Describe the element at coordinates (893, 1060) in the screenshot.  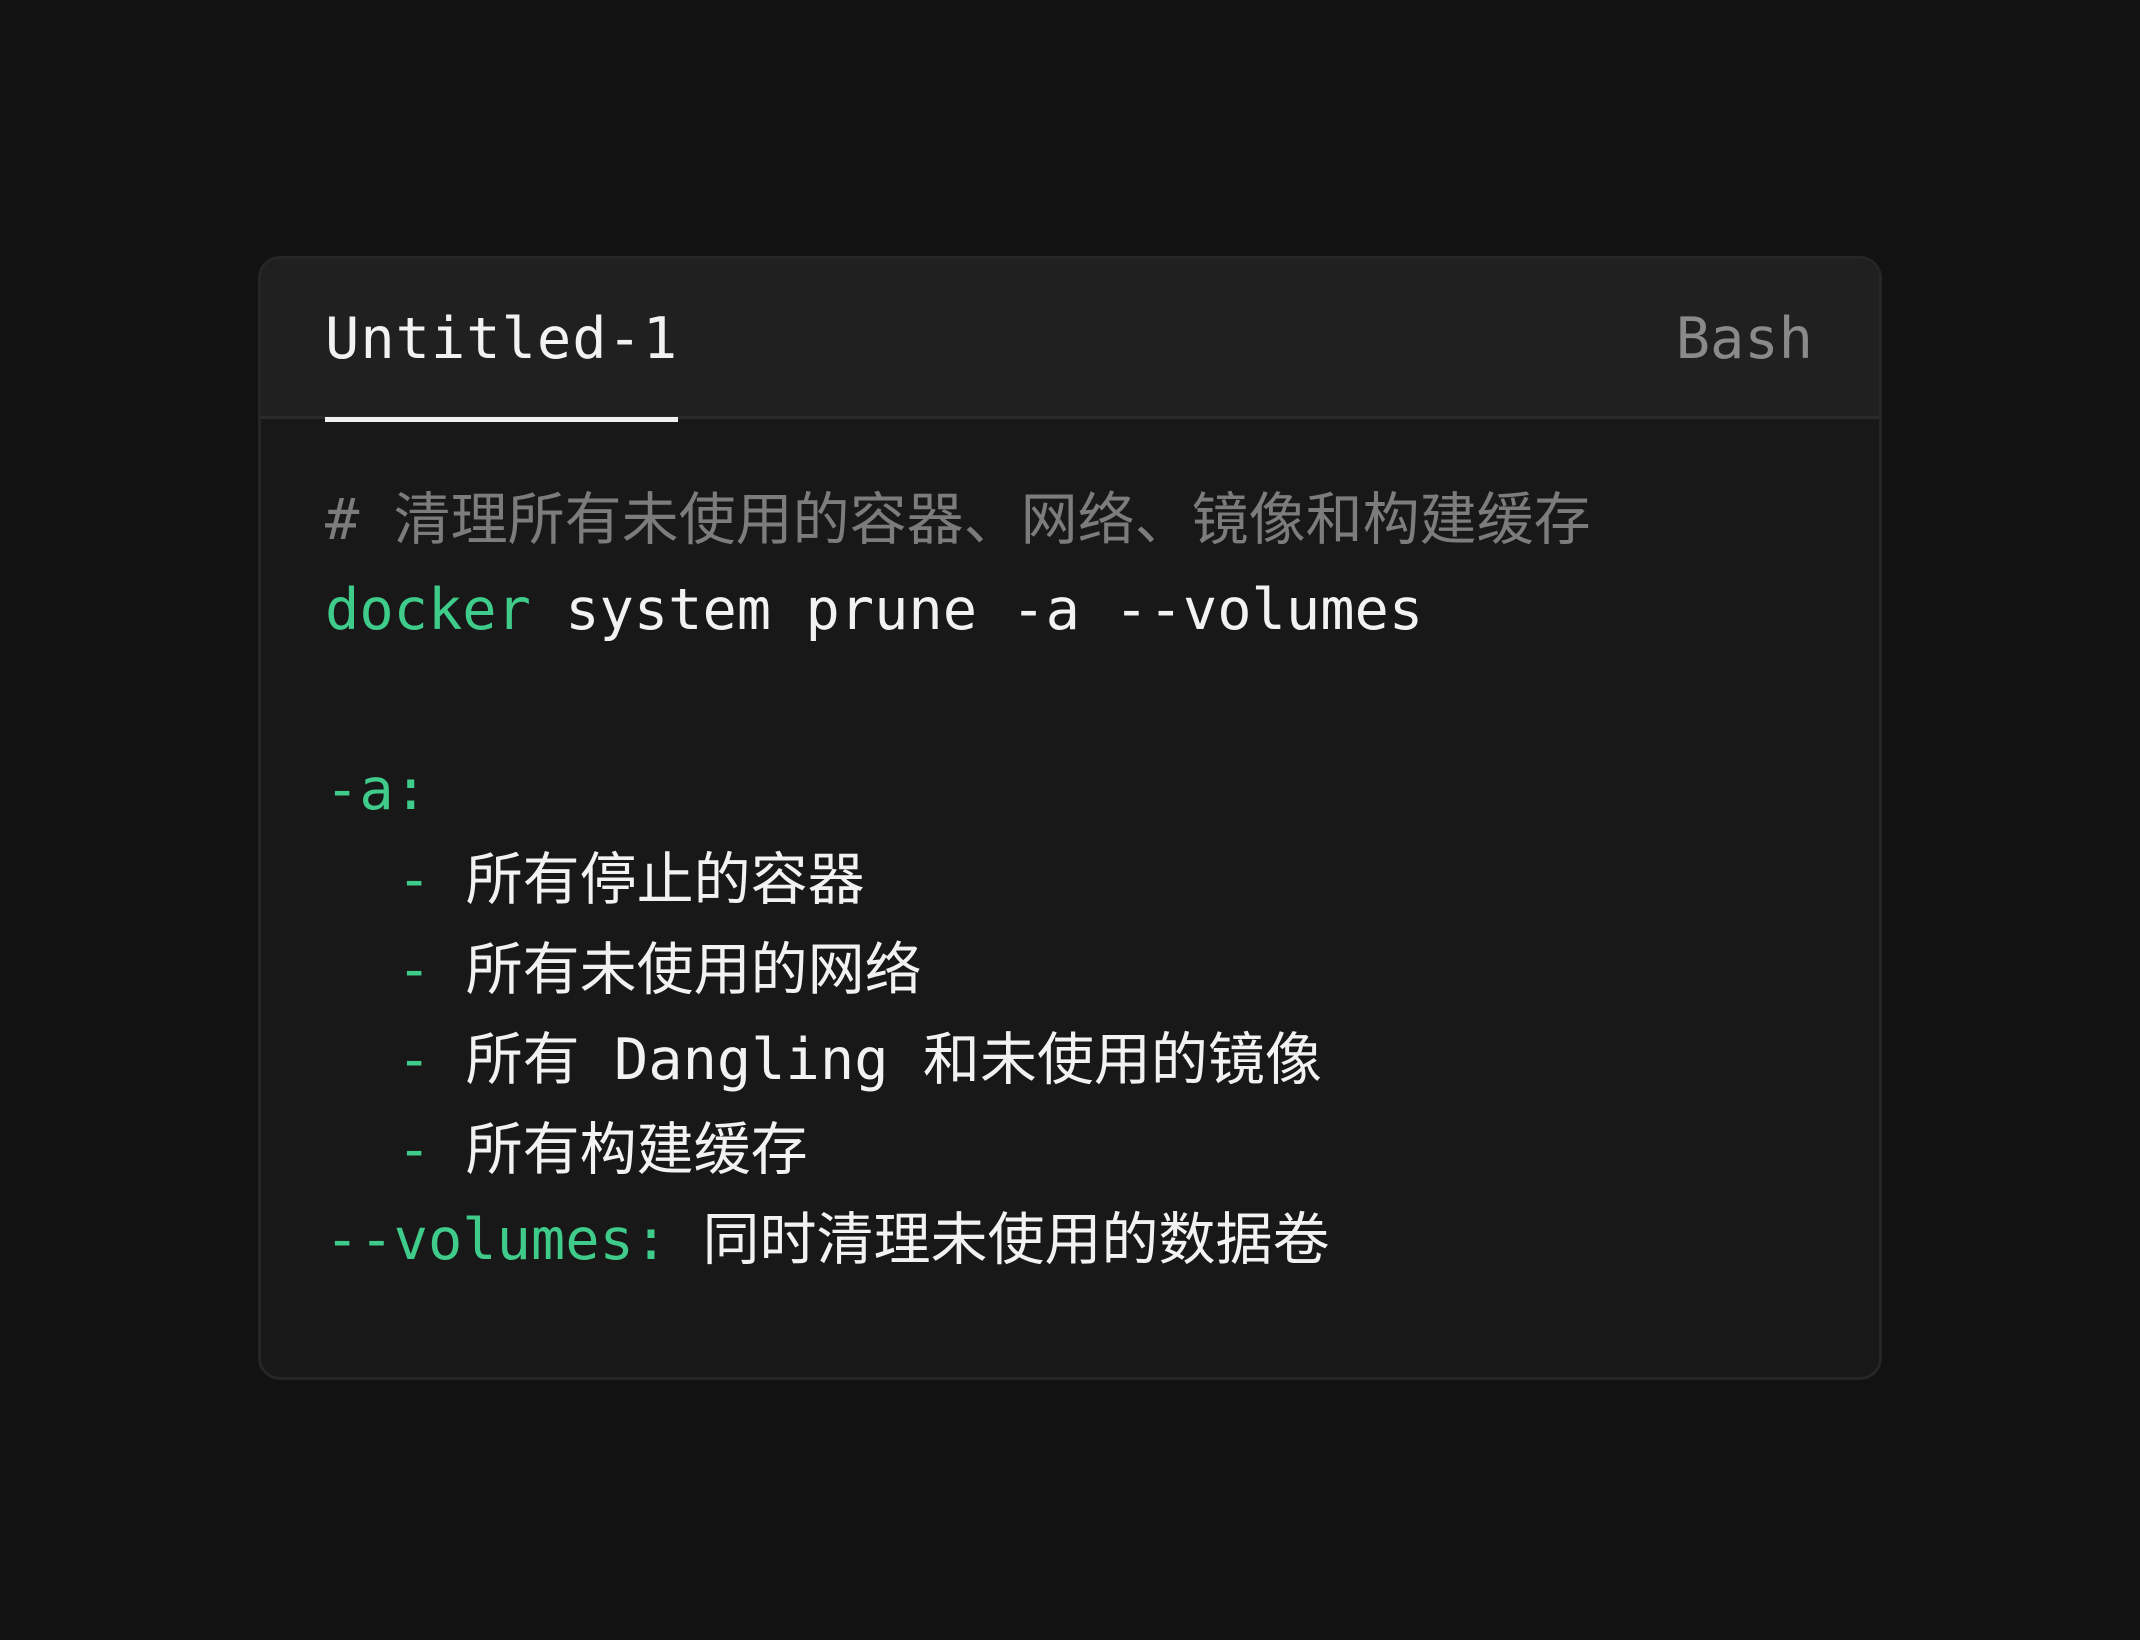
I see `list-item-text: 所有 Dangling 和未使用的镜像` at that location.